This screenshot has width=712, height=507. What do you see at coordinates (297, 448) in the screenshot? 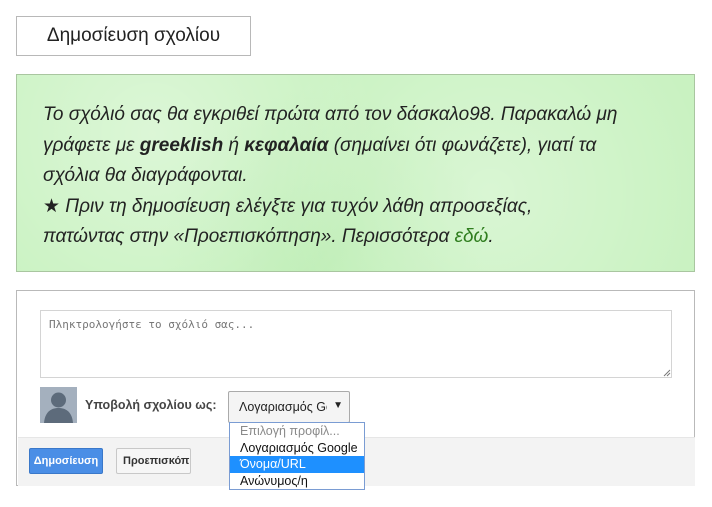
I see `identity-option-google-account: Λογαριασμός Google` at bounding box center [297, 448].